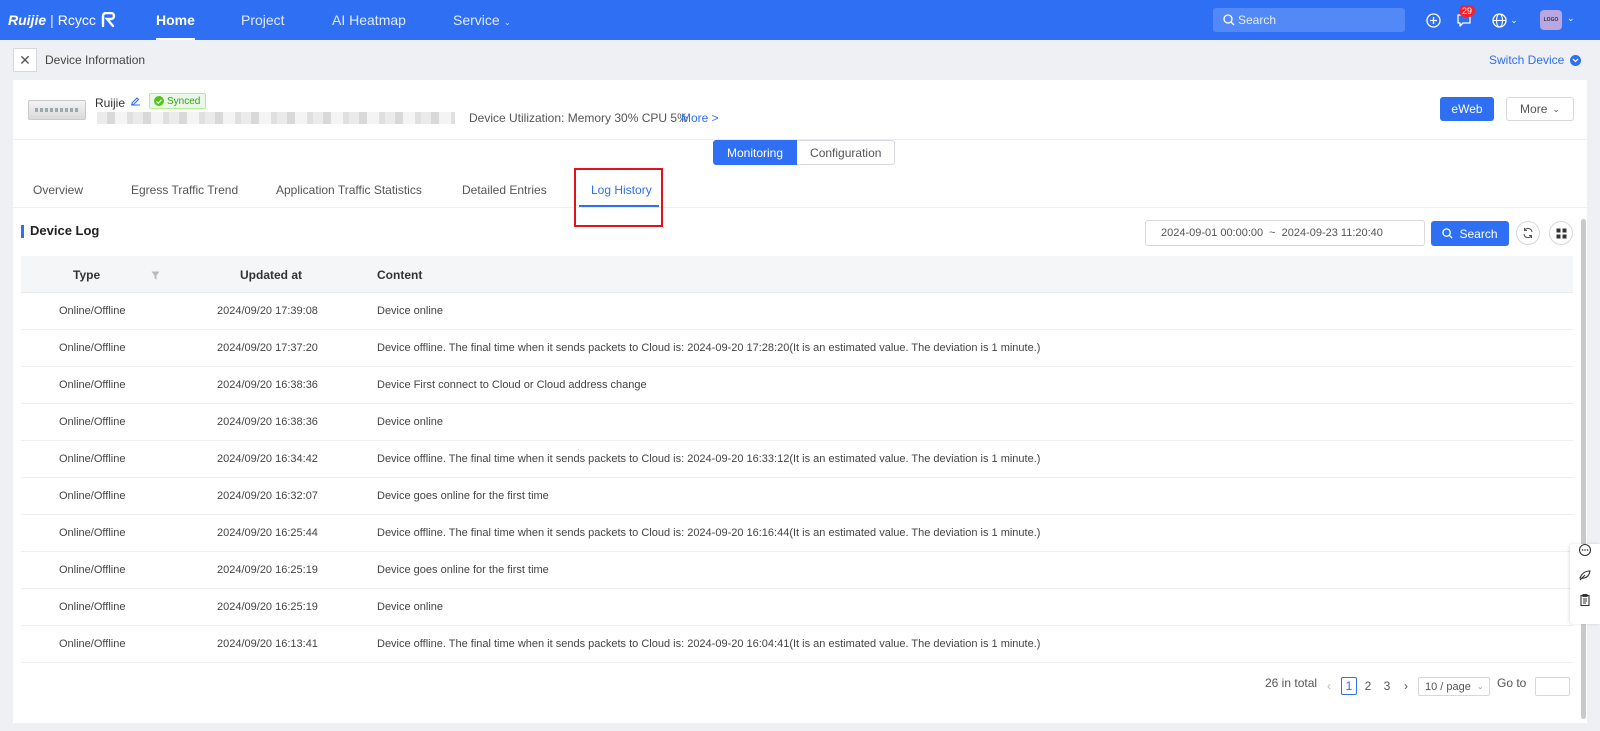 The width and height of the screenshot is (1600, 731). What do you see at coordinates (1454, 686) in the screenshot?
I see `page-size-select: 10 / page ⌄` at bounding box center [1454, 686].